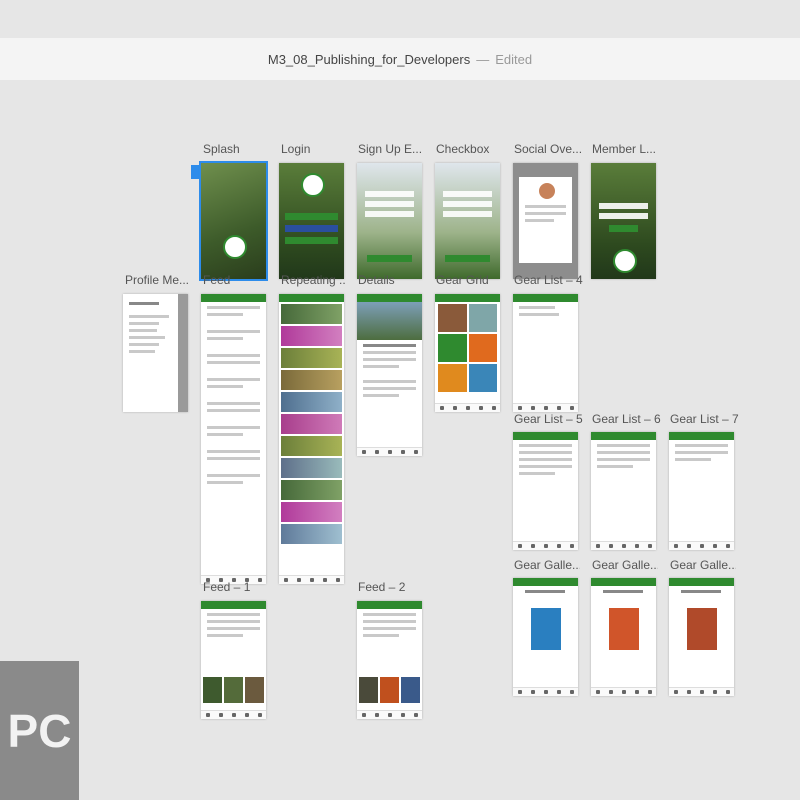 The image size is (800, 800). What do you see at coordinates (235, 149) in the screenshot?
I see `artboard-label-splash: Splash` at bounding box center [235, 149].